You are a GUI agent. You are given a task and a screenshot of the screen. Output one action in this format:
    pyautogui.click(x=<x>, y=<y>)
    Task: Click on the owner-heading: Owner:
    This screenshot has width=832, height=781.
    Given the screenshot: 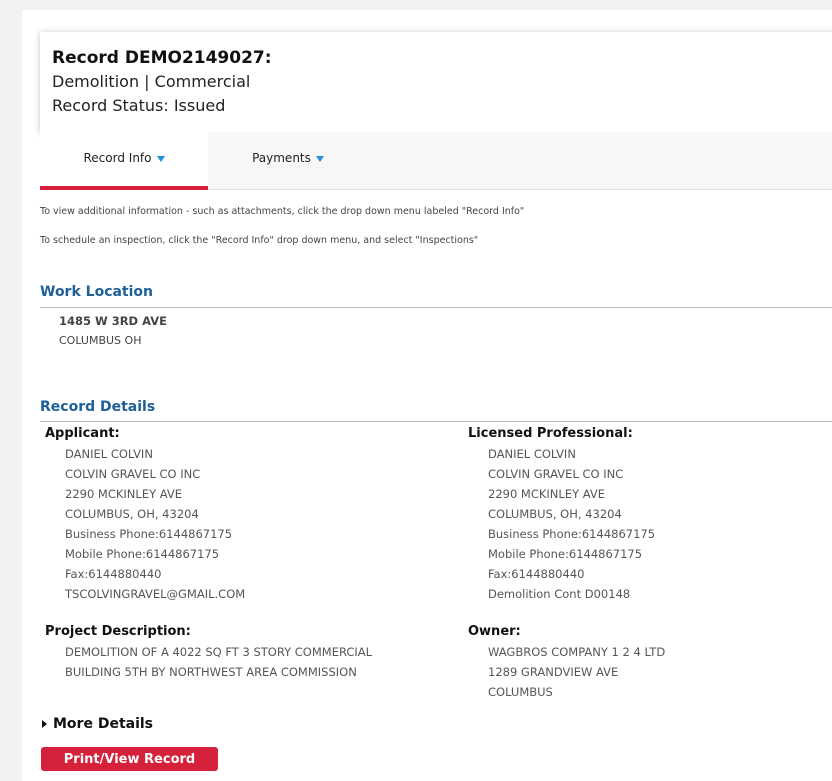 What is the action you would take?
    pyautogui.click(x=494, y=631)
    